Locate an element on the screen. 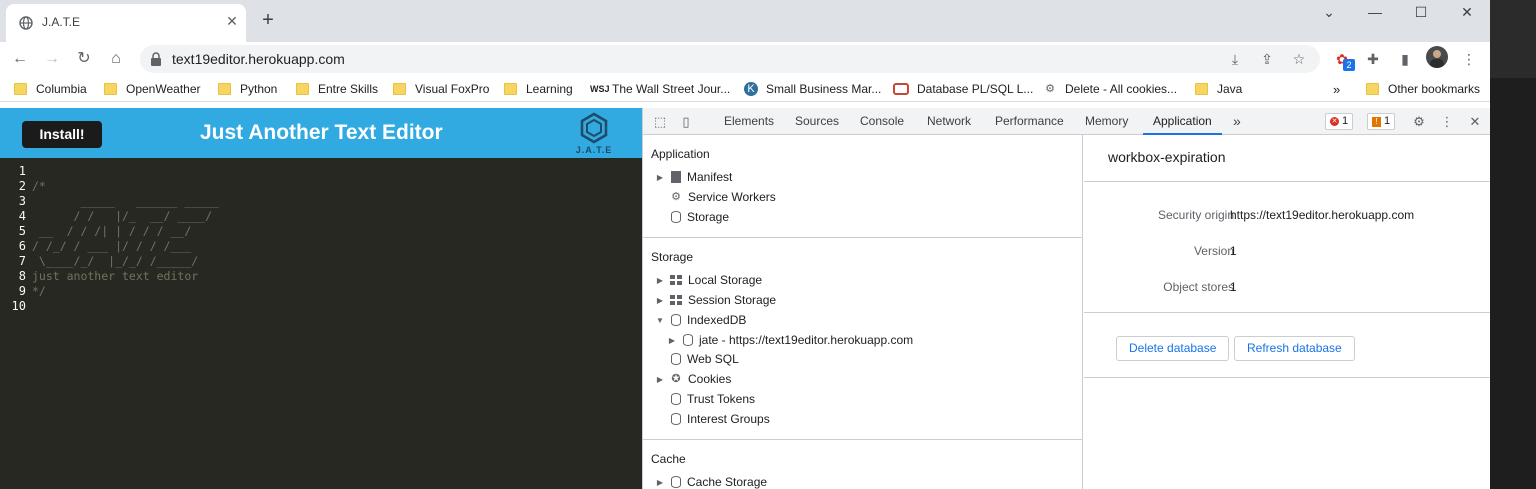 Image resolution: width=1536 pixels, height=489 pixels. tab-sources: Sources is located at coordinates (817, 121).